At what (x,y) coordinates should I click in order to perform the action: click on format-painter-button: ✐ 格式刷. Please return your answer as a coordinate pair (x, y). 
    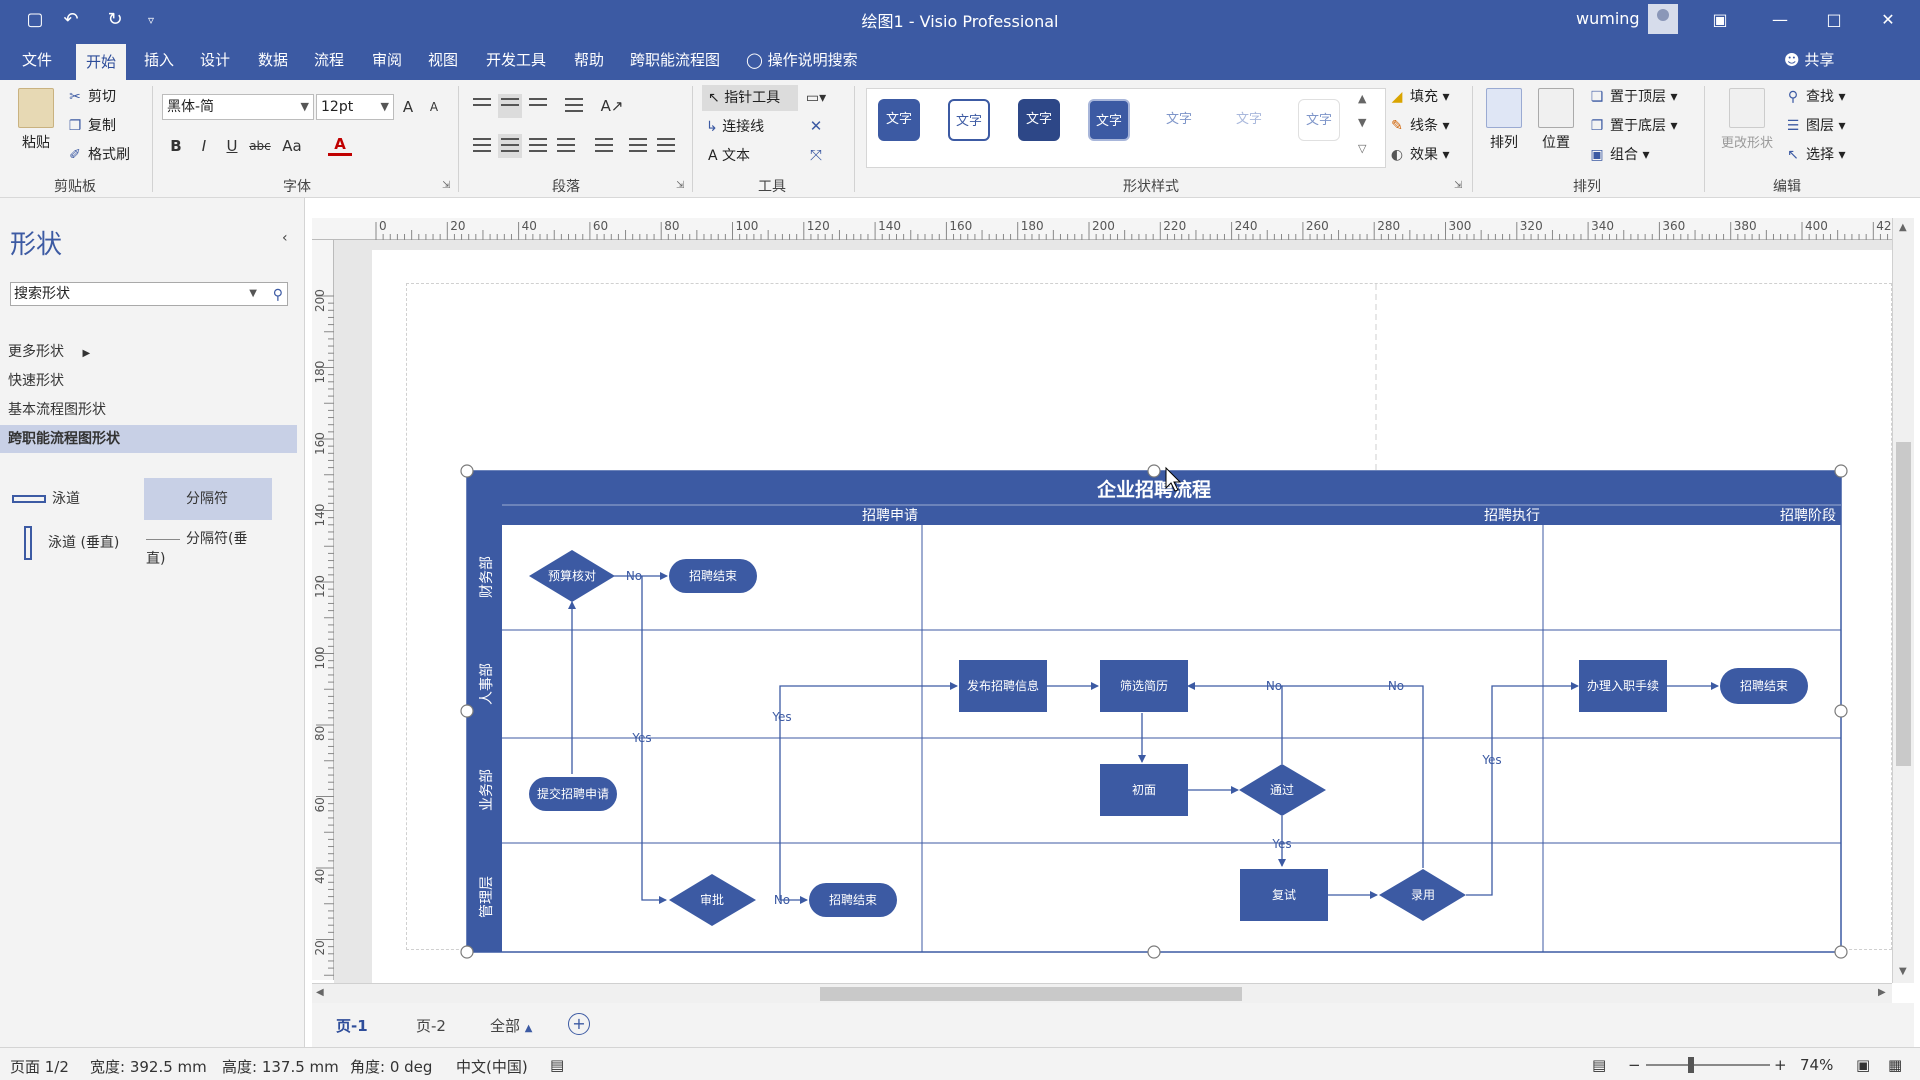
    Looking at the image, I should click on (98, 155).